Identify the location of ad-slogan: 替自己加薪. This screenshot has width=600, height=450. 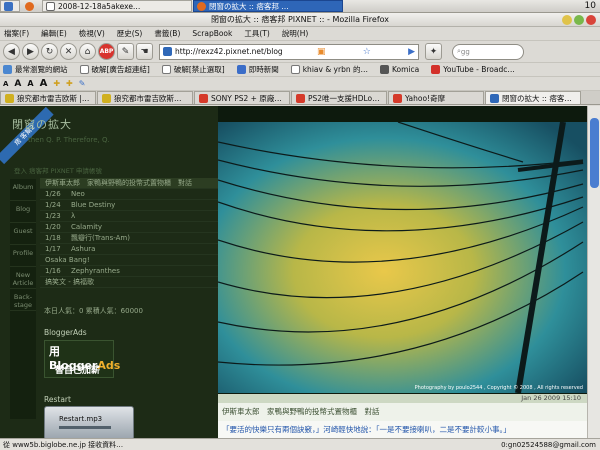
(78, 371).